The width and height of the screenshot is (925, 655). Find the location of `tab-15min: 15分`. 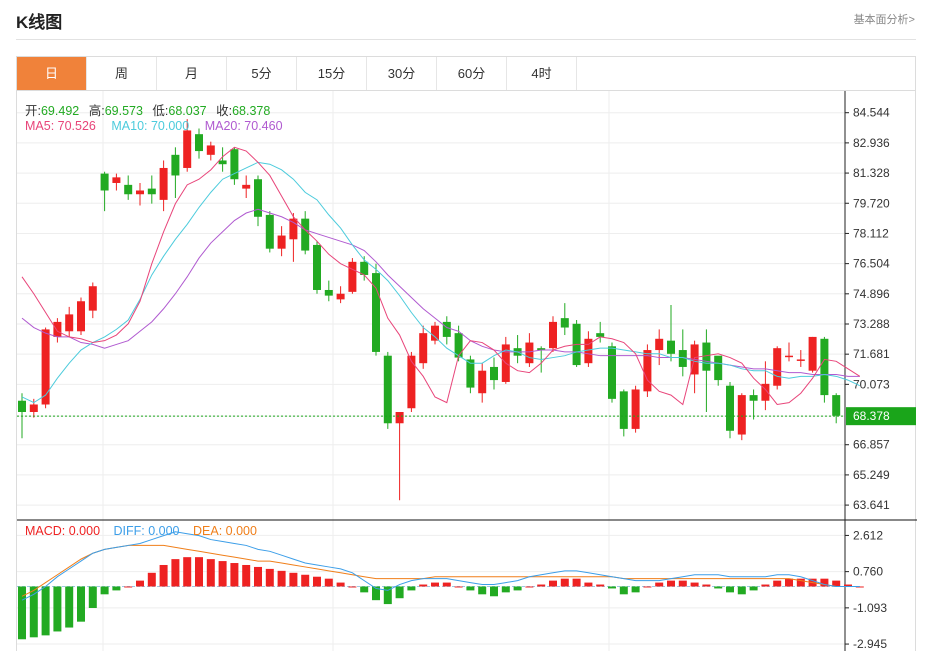

tab-15min: 15分 is located at coordinates (332, 73).